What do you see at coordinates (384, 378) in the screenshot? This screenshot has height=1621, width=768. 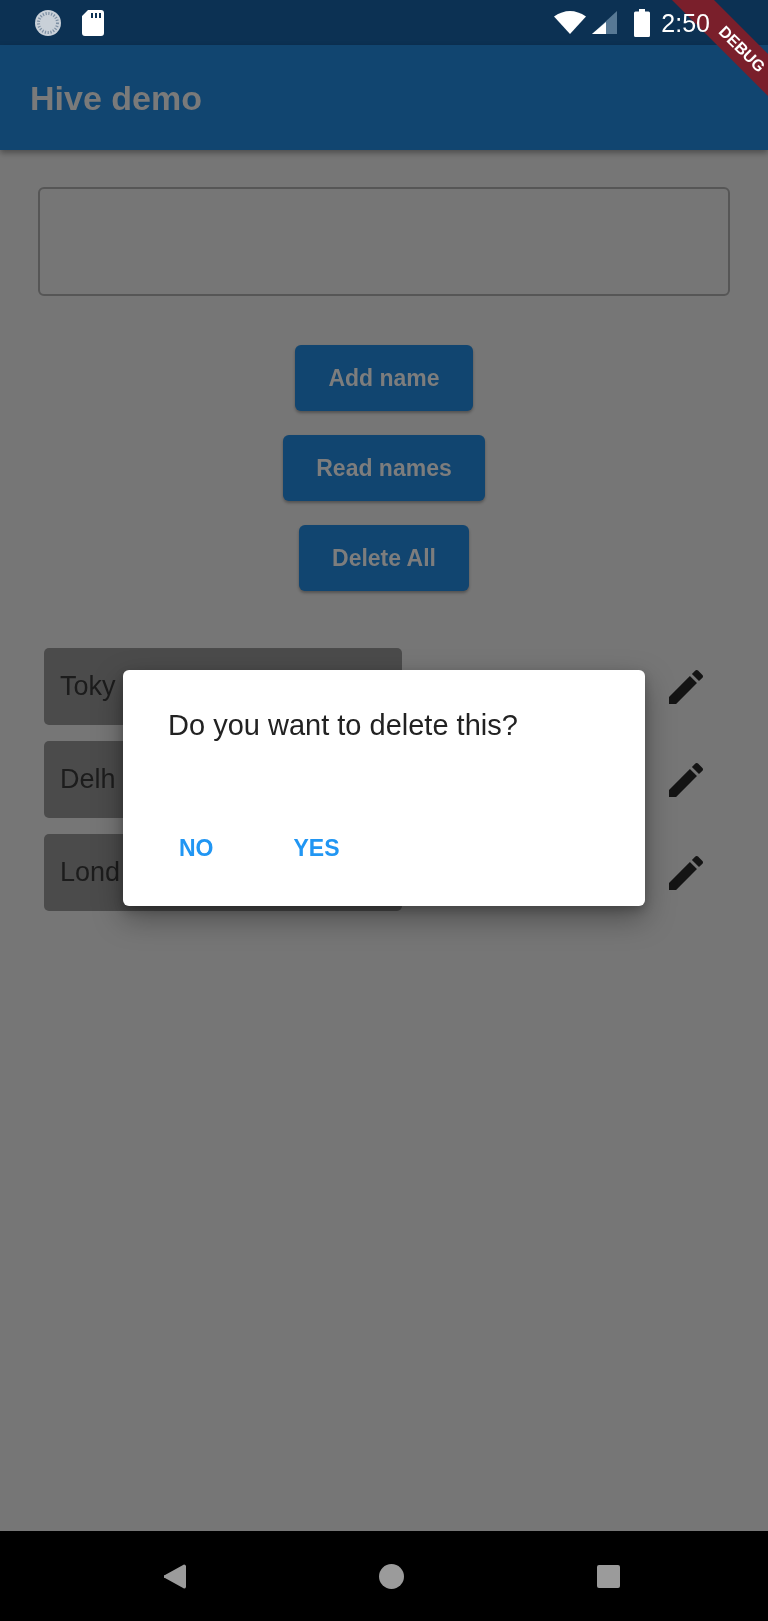 I see `action-button: Add name` at bounding box center [384, 378].